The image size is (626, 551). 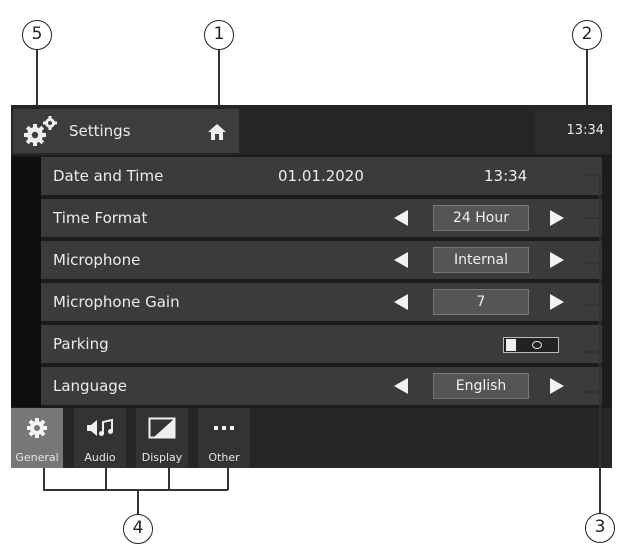 I want to click on callout-3-line, so click(x=600, y=453).